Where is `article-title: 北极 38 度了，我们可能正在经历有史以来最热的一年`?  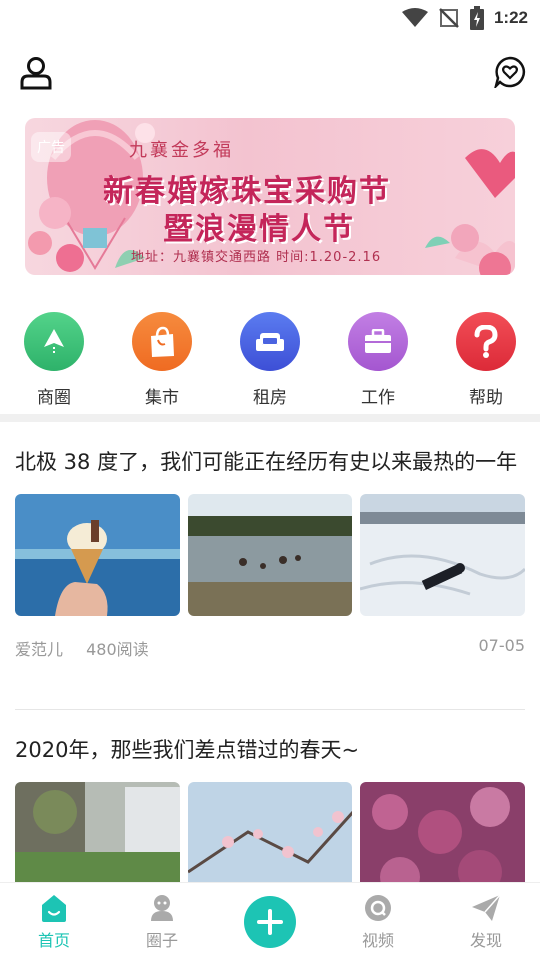 article-title: 北极 38 度了，我们可能正在经历有史以来最热的一年 is located at coordinates (266, 462).